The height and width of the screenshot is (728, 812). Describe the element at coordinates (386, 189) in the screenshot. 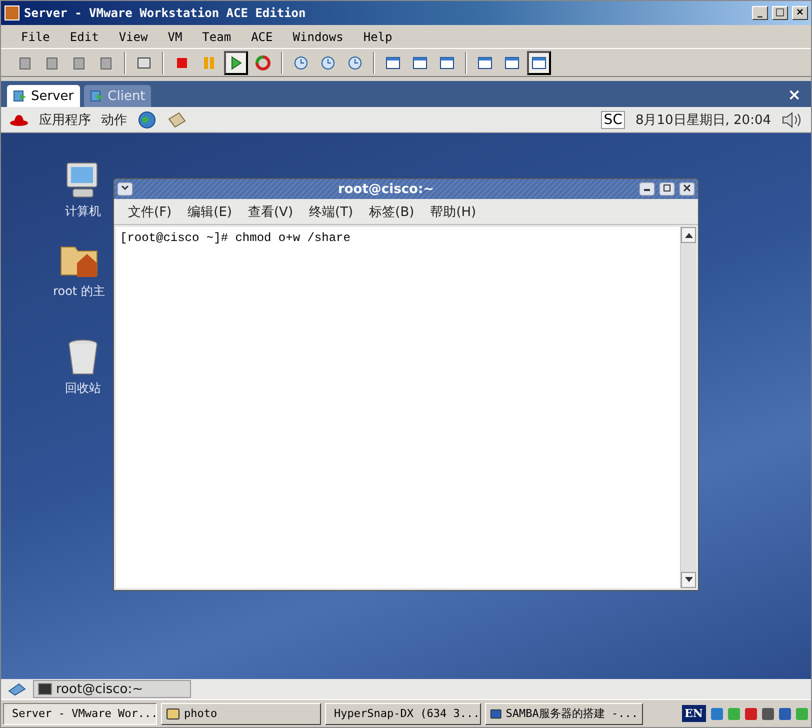

I see `terminal-title: root@cisco:~` at that location.